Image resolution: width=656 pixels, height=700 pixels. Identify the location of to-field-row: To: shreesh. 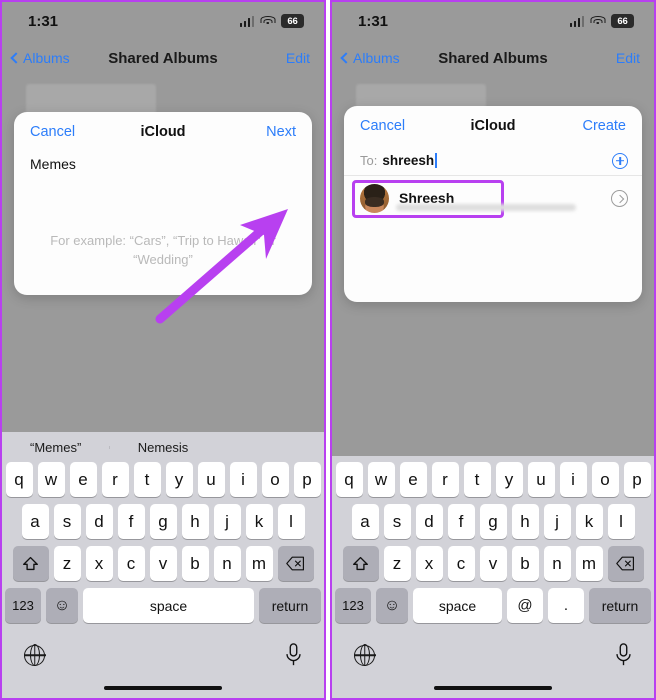
(493, 161).